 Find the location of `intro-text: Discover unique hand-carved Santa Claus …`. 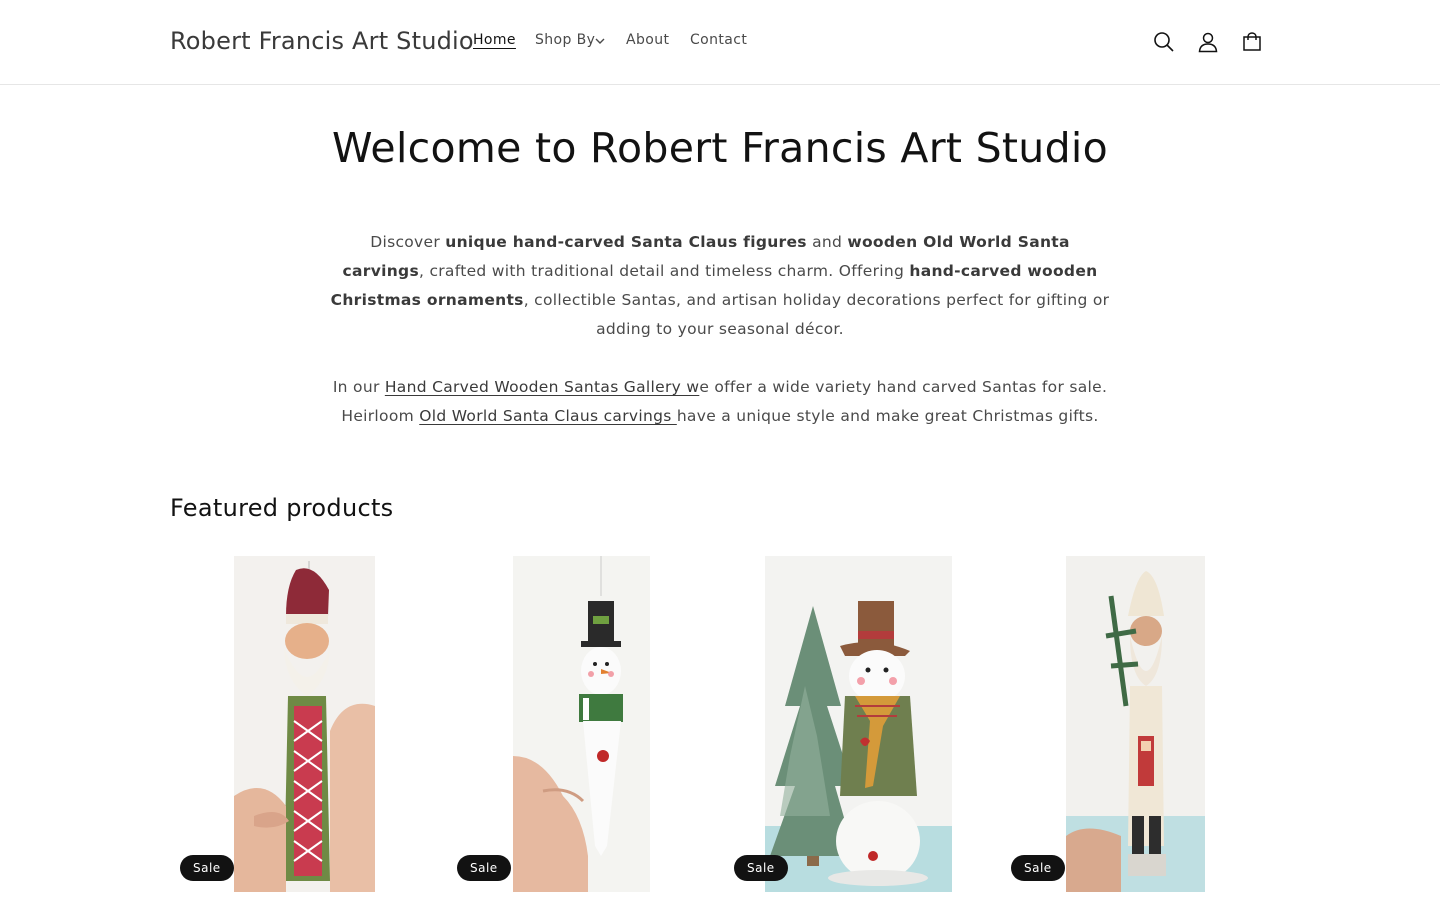

intro-text: Discover unique hand-carved Santa Claus … is located at coordinates (720, 329).